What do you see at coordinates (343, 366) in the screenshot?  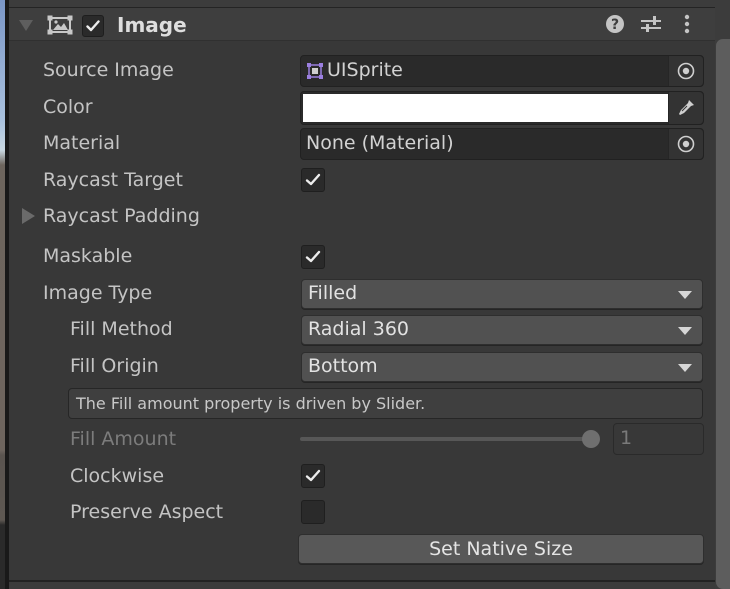 I see `fill-origin-value: Bottom` at bounding box center [343, 366].